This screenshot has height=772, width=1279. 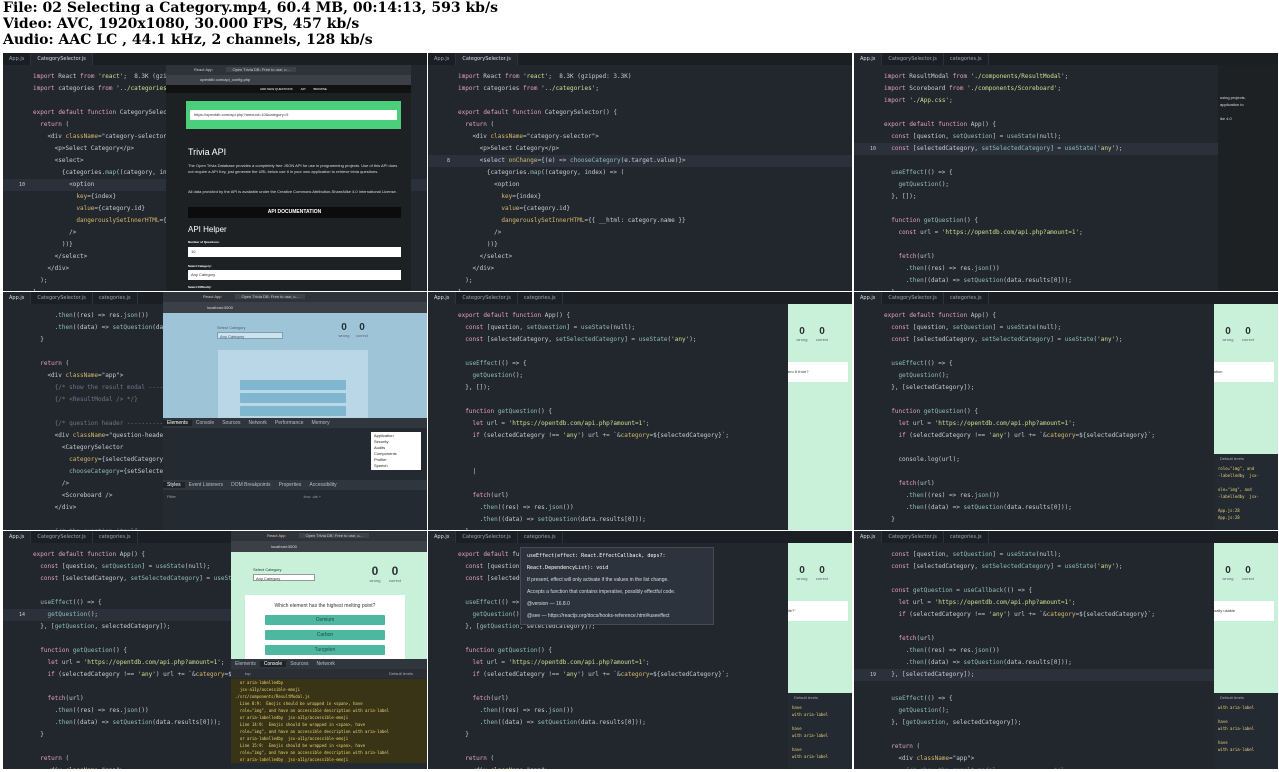 What do you see at coordinates (822, 331) in the screenshot?
I see `correct-count: 0` at bounding box center [822, 331].